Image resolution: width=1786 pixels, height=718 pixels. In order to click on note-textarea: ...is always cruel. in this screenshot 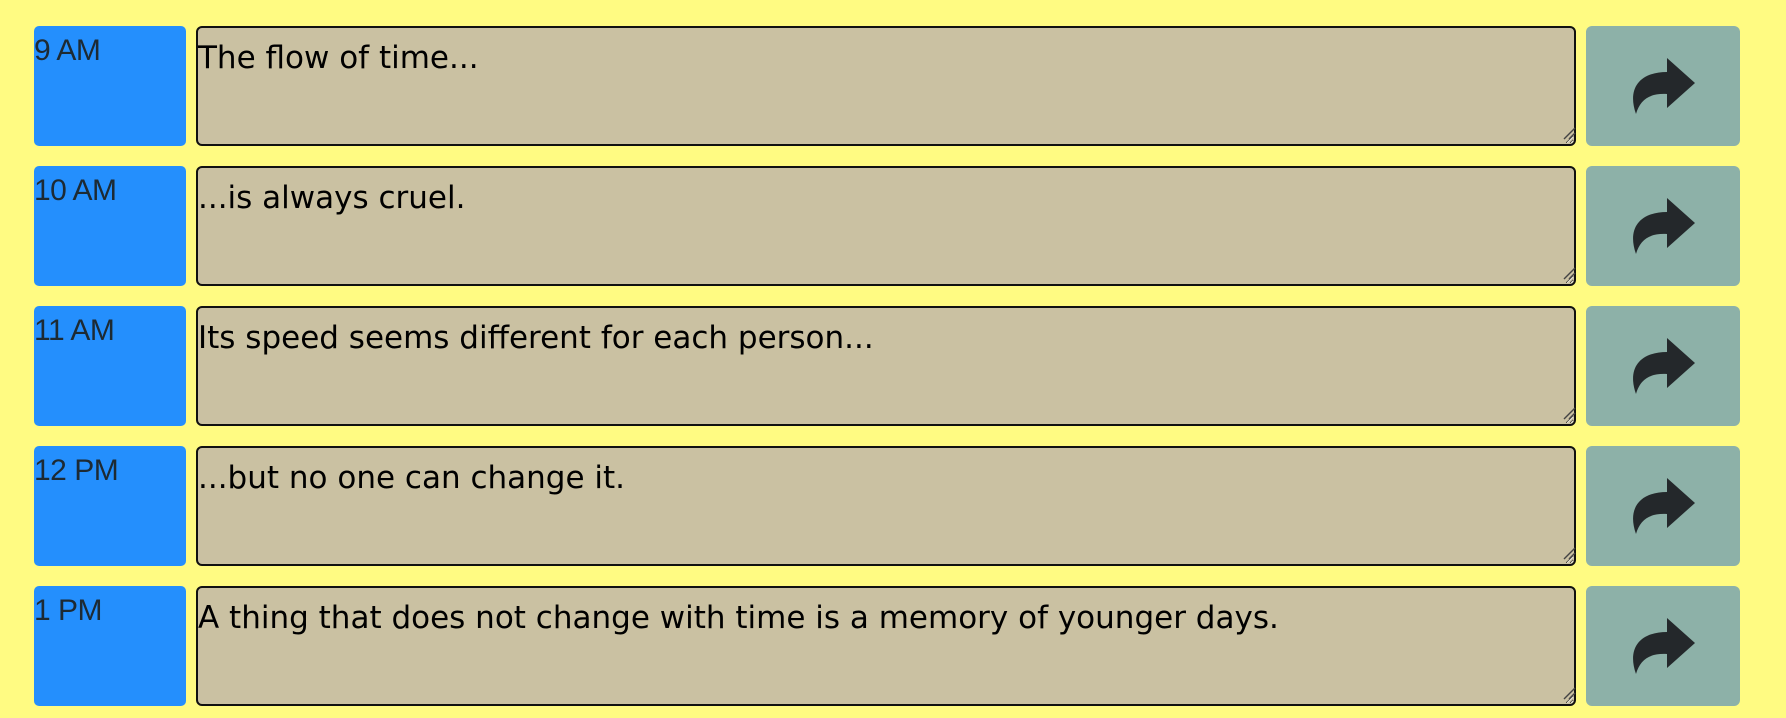, I will do `click(886, 226)`.